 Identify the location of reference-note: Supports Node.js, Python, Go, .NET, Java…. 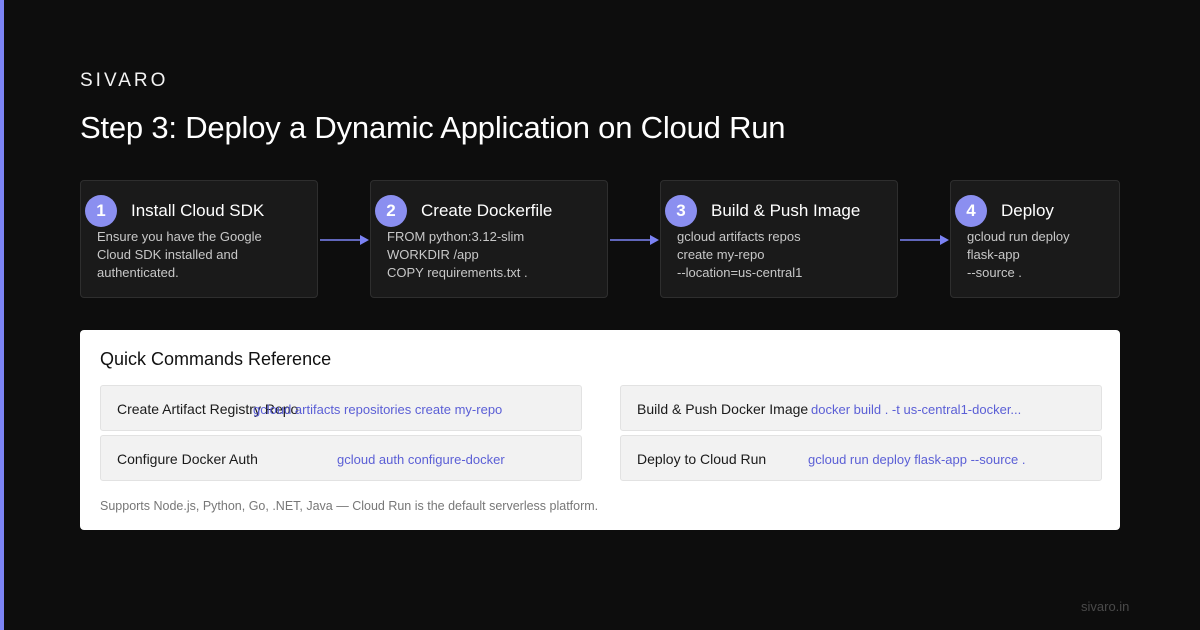
(349, 506).